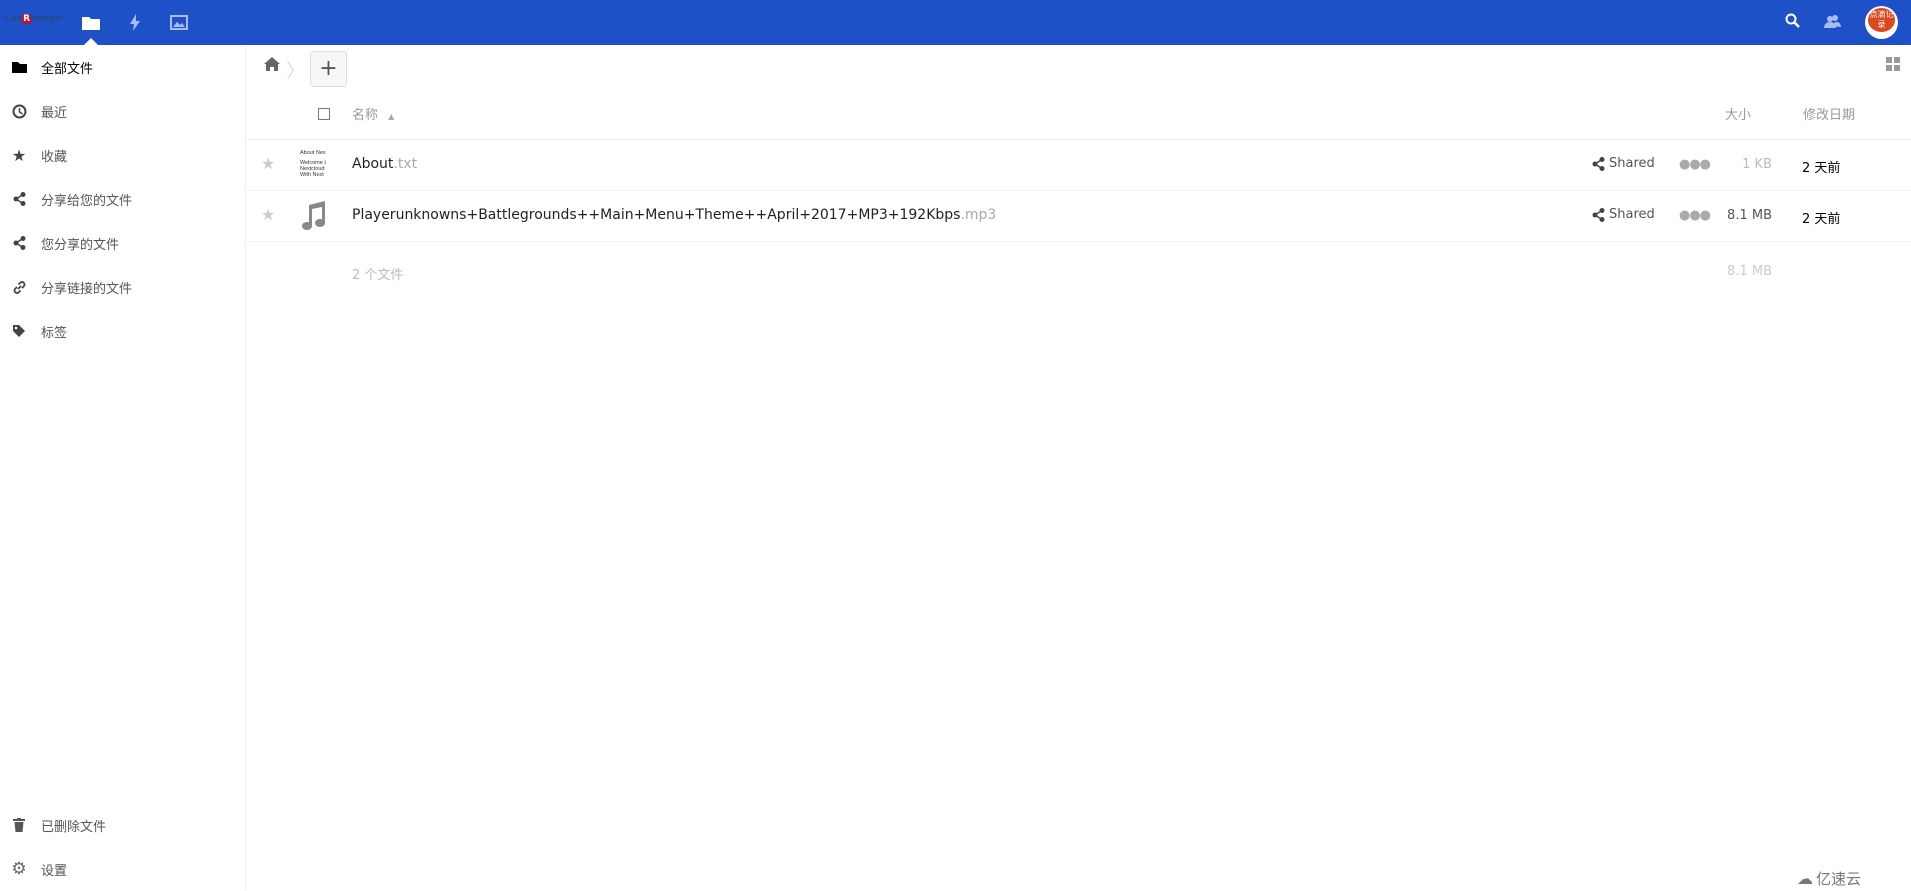  I want to click on sort-ascending-icon: ▲, so click(391, 116).